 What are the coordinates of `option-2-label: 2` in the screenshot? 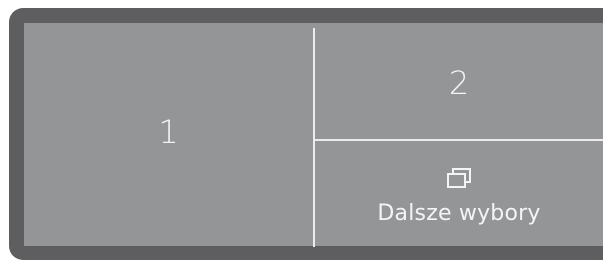 It's located at (459, 83).